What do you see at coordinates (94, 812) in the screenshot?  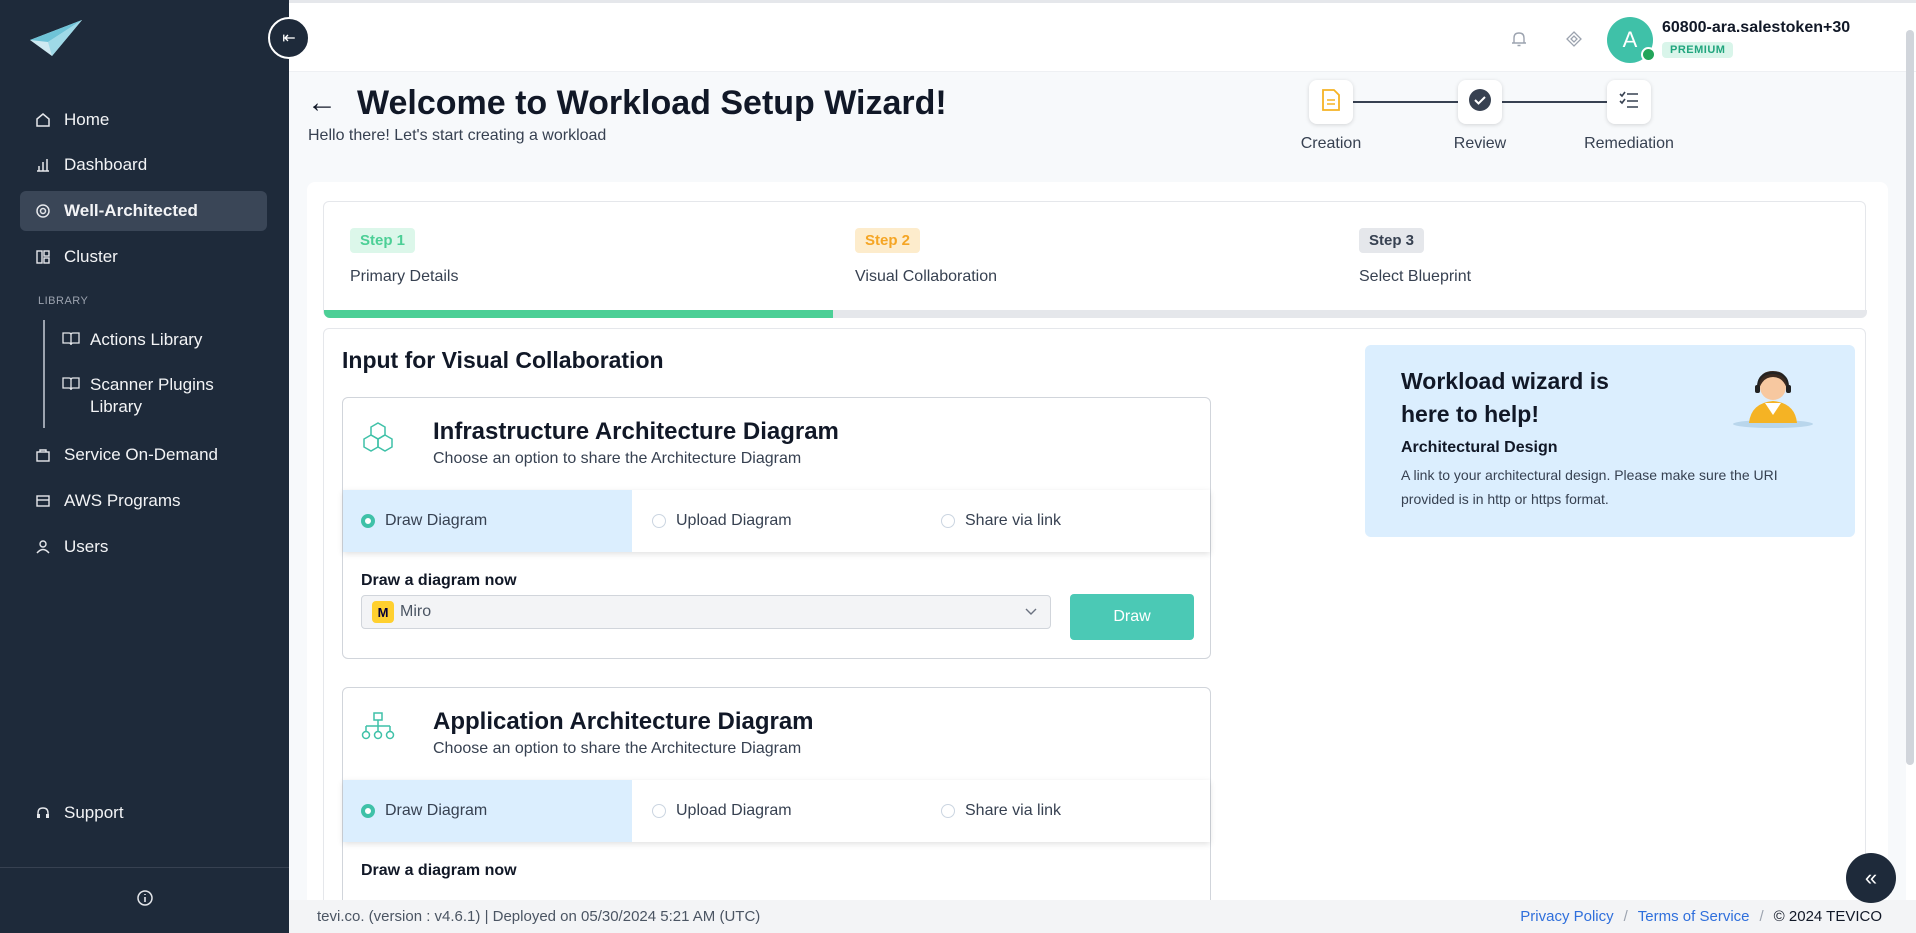 I see `sidebar-item-label: Support` at bounding box center [94, 812].